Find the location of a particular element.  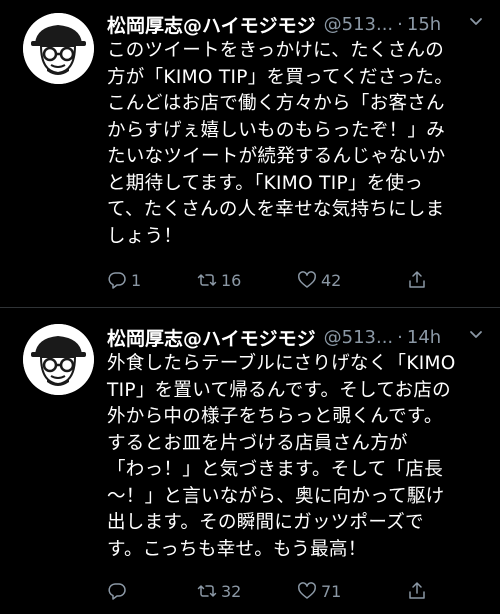

tweet-text-line: 外から中の様子をちらっと覗くんです。 is located at coordinates (275, 416).